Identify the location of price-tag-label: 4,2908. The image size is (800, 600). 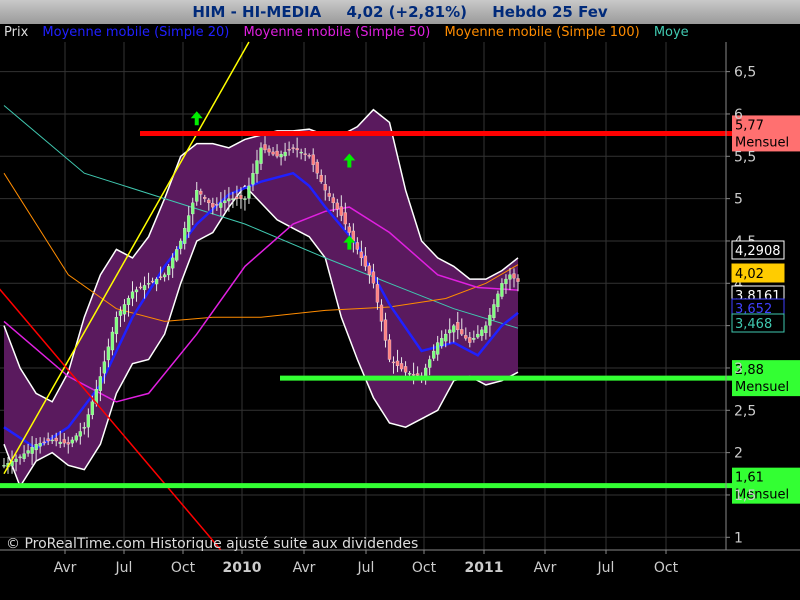
(758, 251).